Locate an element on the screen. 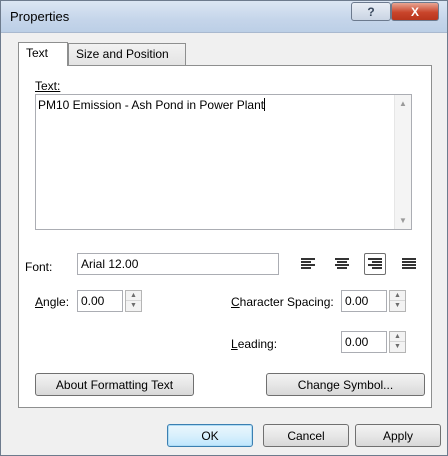  leading-spinner: ▲ ▼ is located at coordinates (397, 342).